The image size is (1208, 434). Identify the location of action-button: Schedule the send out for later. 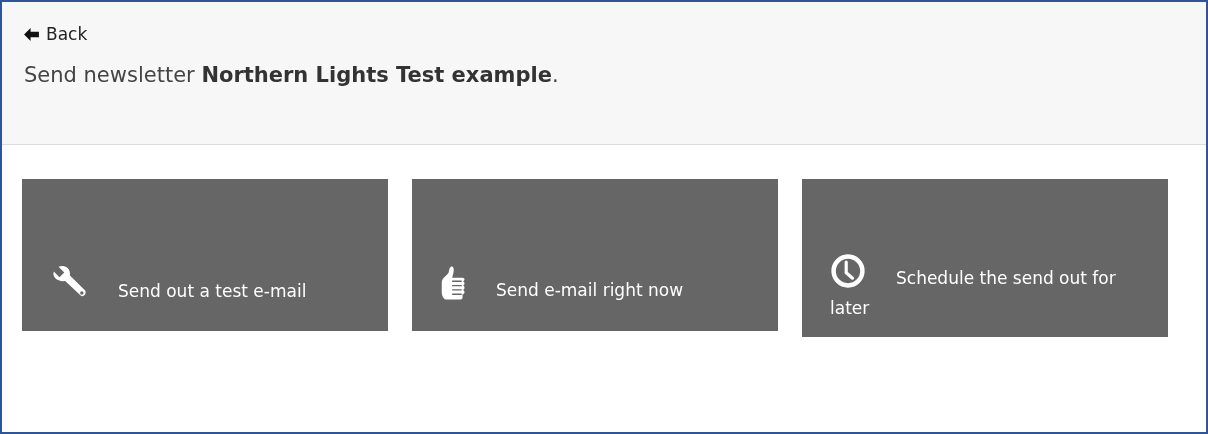
(985, 258).